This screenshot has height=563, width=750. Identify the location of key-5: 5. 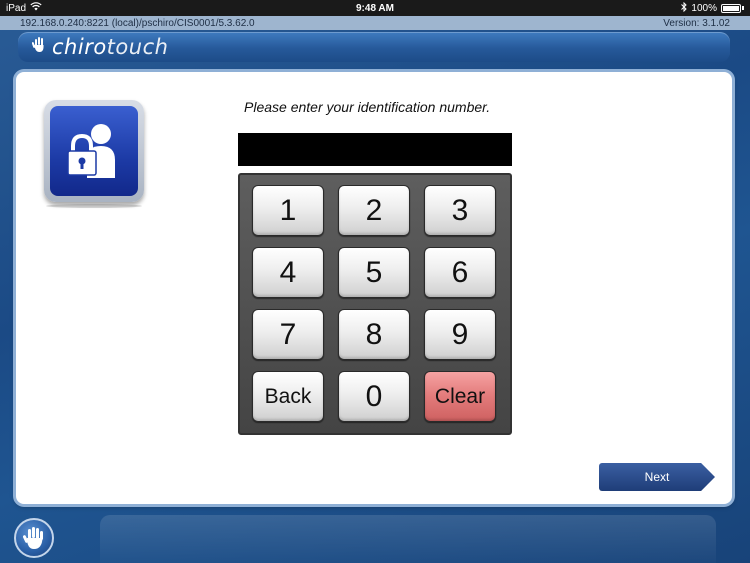
(374, 272).